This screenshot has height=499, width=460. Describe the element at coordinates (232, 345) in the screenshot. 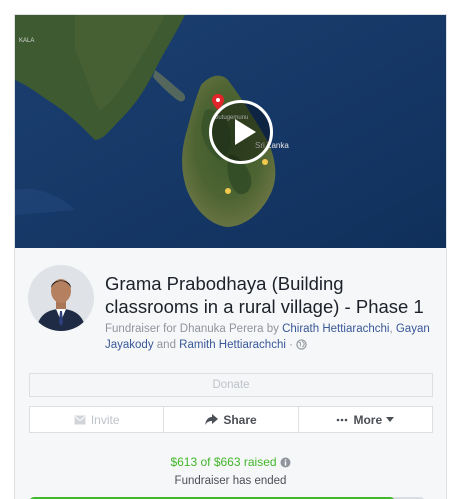

I see `organizer-link: Ramith Hettiarachchi` at that location.